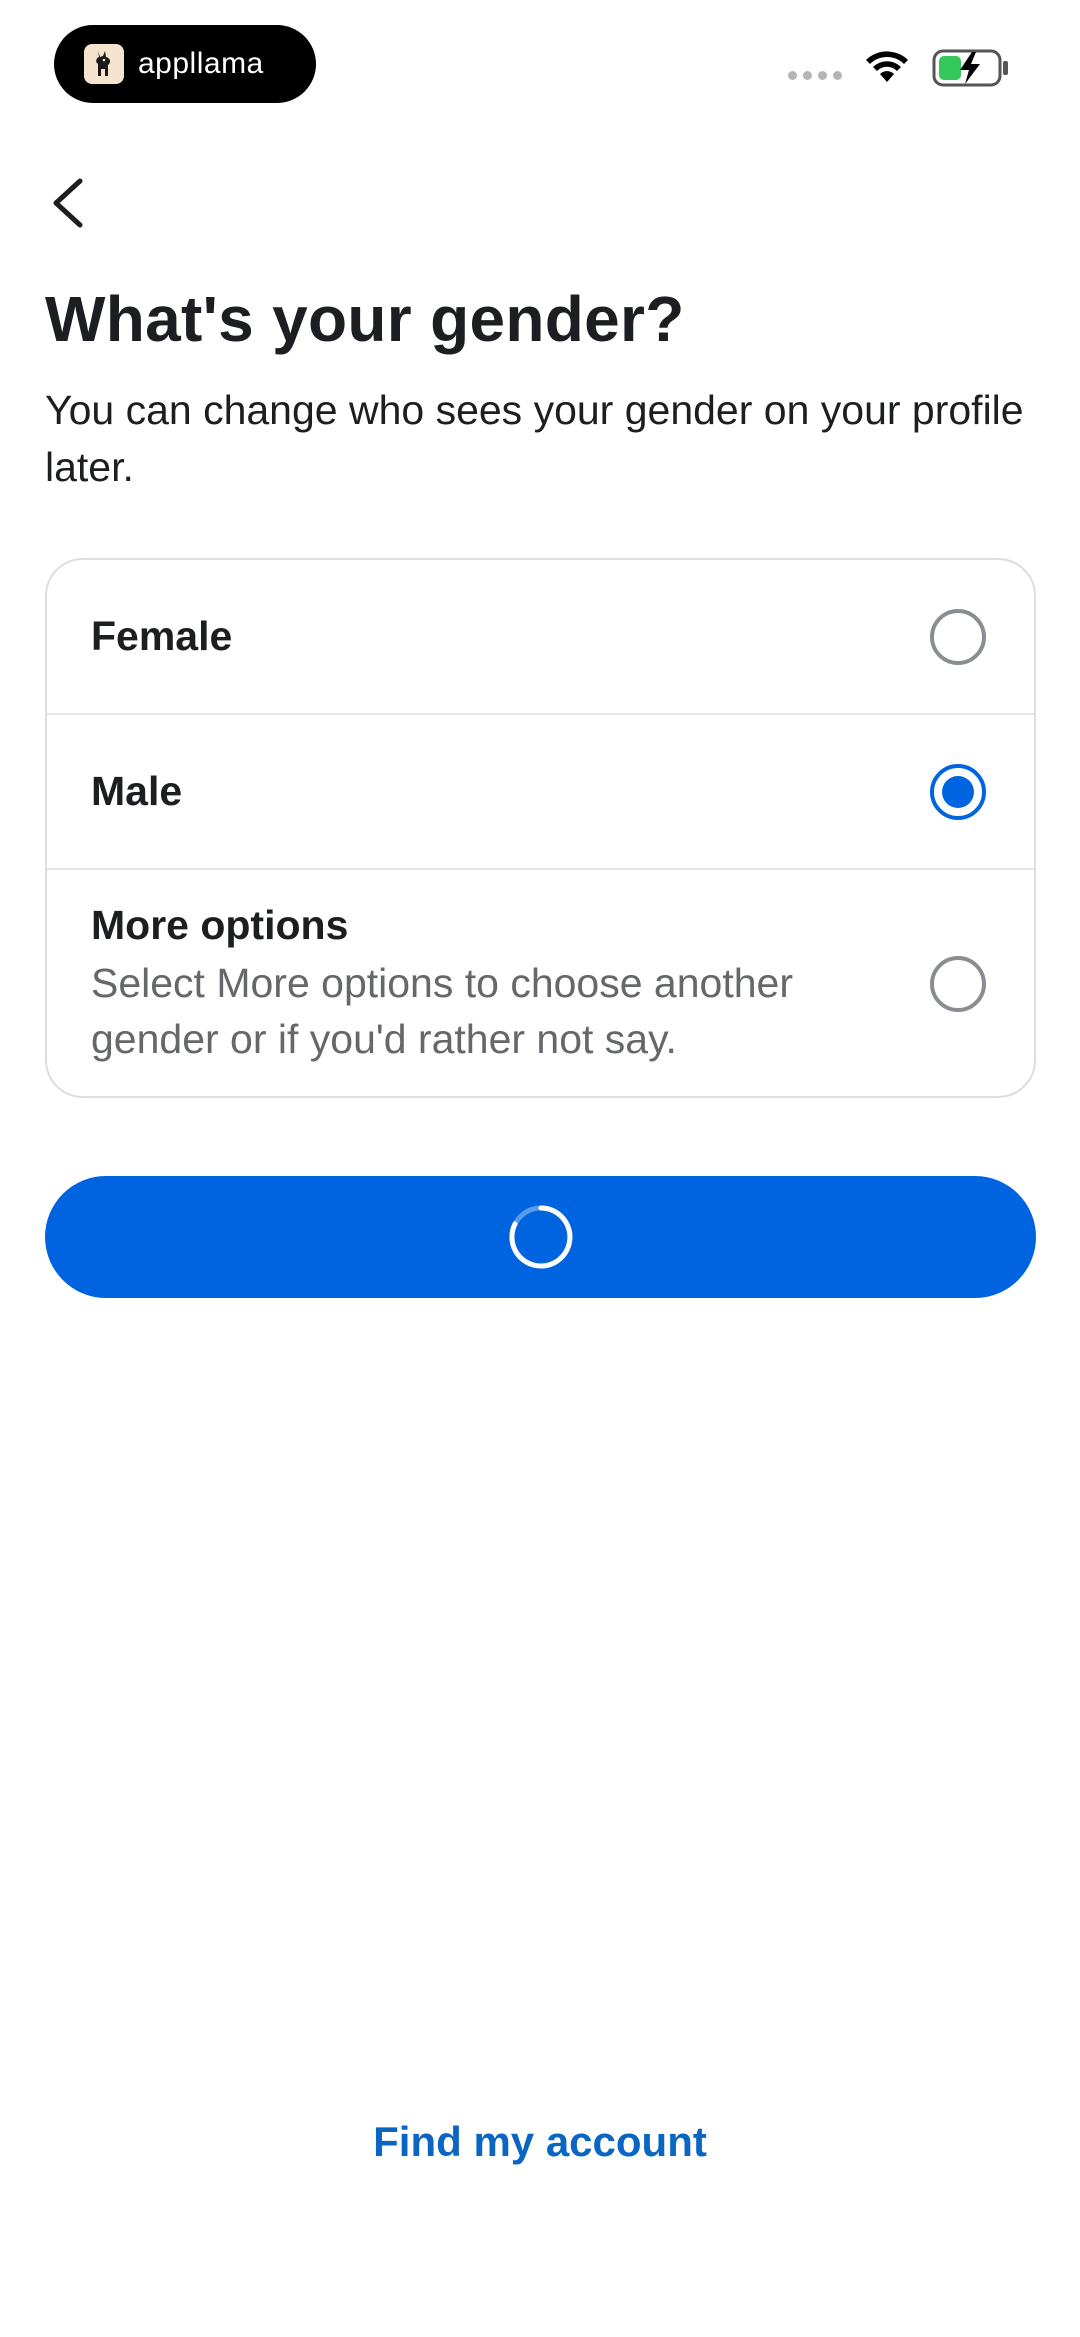 The height and width of the screenshot is (2337, 1080). What do you see at coordinates (970, 68) in the screenshot?
I see `battery-charging-icon` at bounding box center [970, 68].